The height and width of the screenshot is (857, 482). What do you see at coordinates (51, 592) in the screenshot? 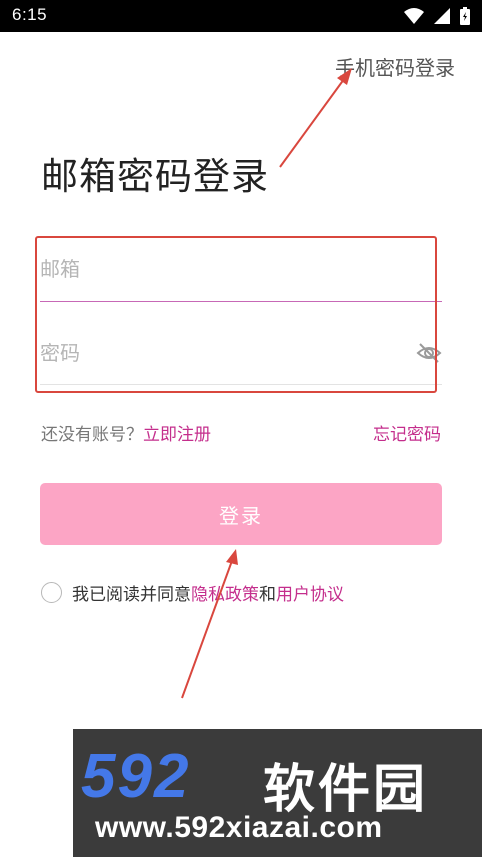
I see `agreement-checkbox` at bounding box center [51, 592].